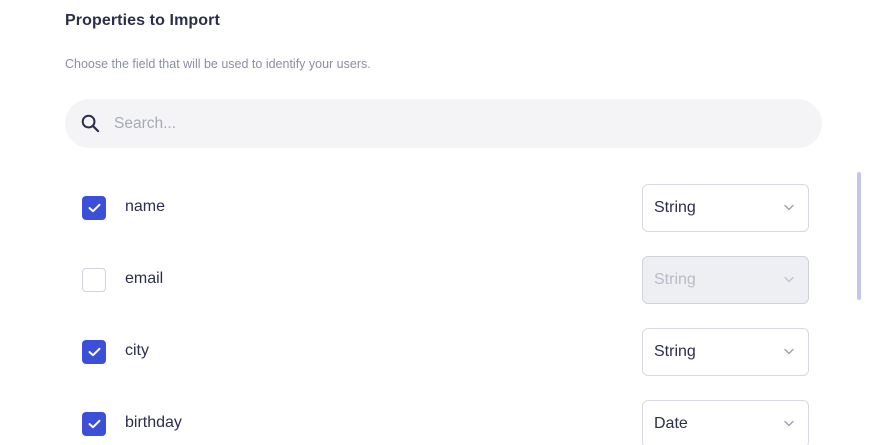 The height and width of the screenshot is (445, 896). Describe the element at coordinates (671, 423) in the screenshot. I see `type-select-value: Date` at that location.